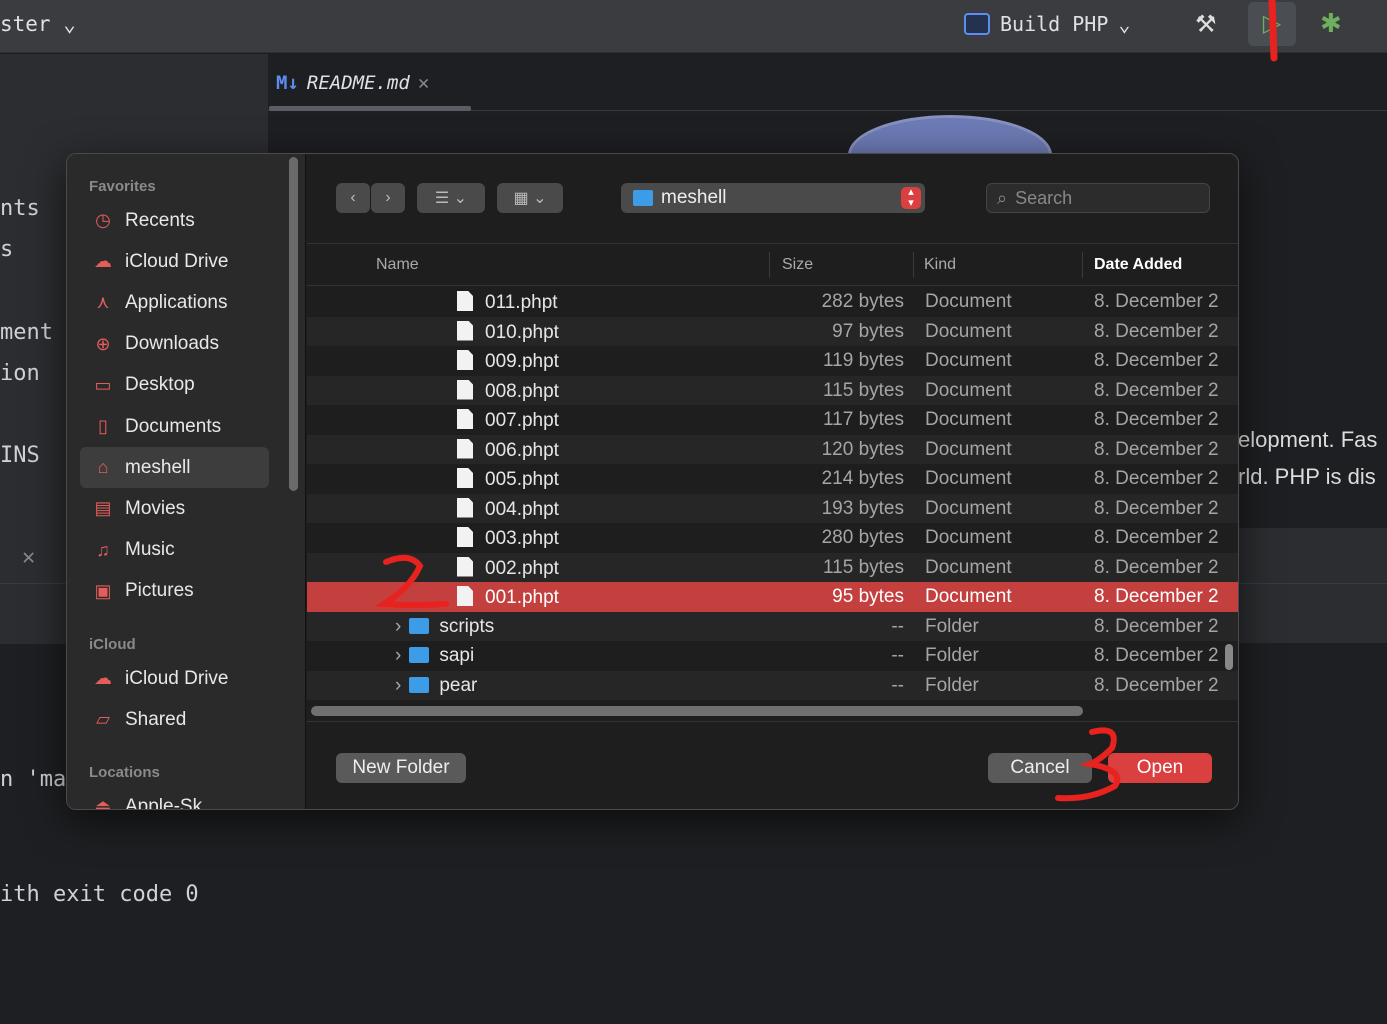 The width and height of the screenshot is (1387, 1024). I want to click on file-row: › sapi -- Folder 8. December 2, so click(772, 656).